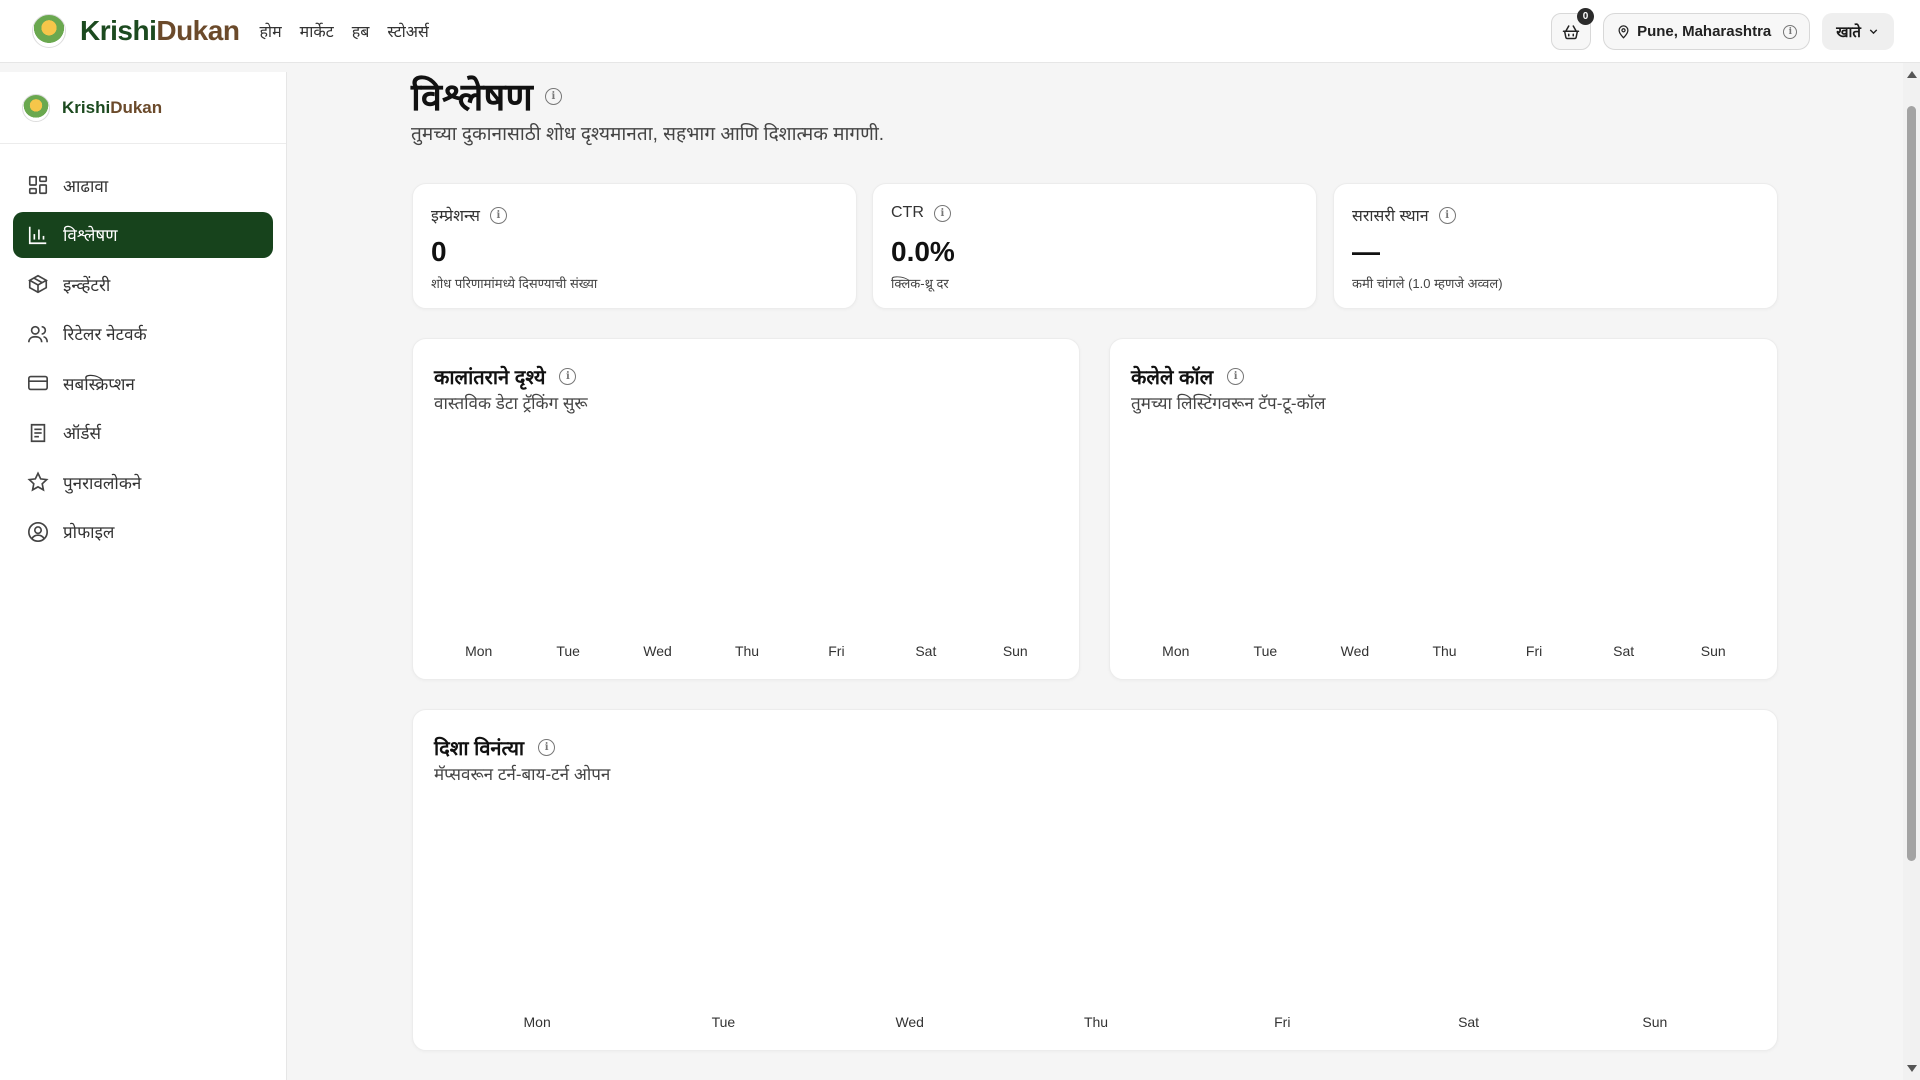 The width and height of the screenshot is (1920, 1080). I want to click on calls-chart: Mon Tue Wed Thu Fri Sat Sun, so click(1444, 651).